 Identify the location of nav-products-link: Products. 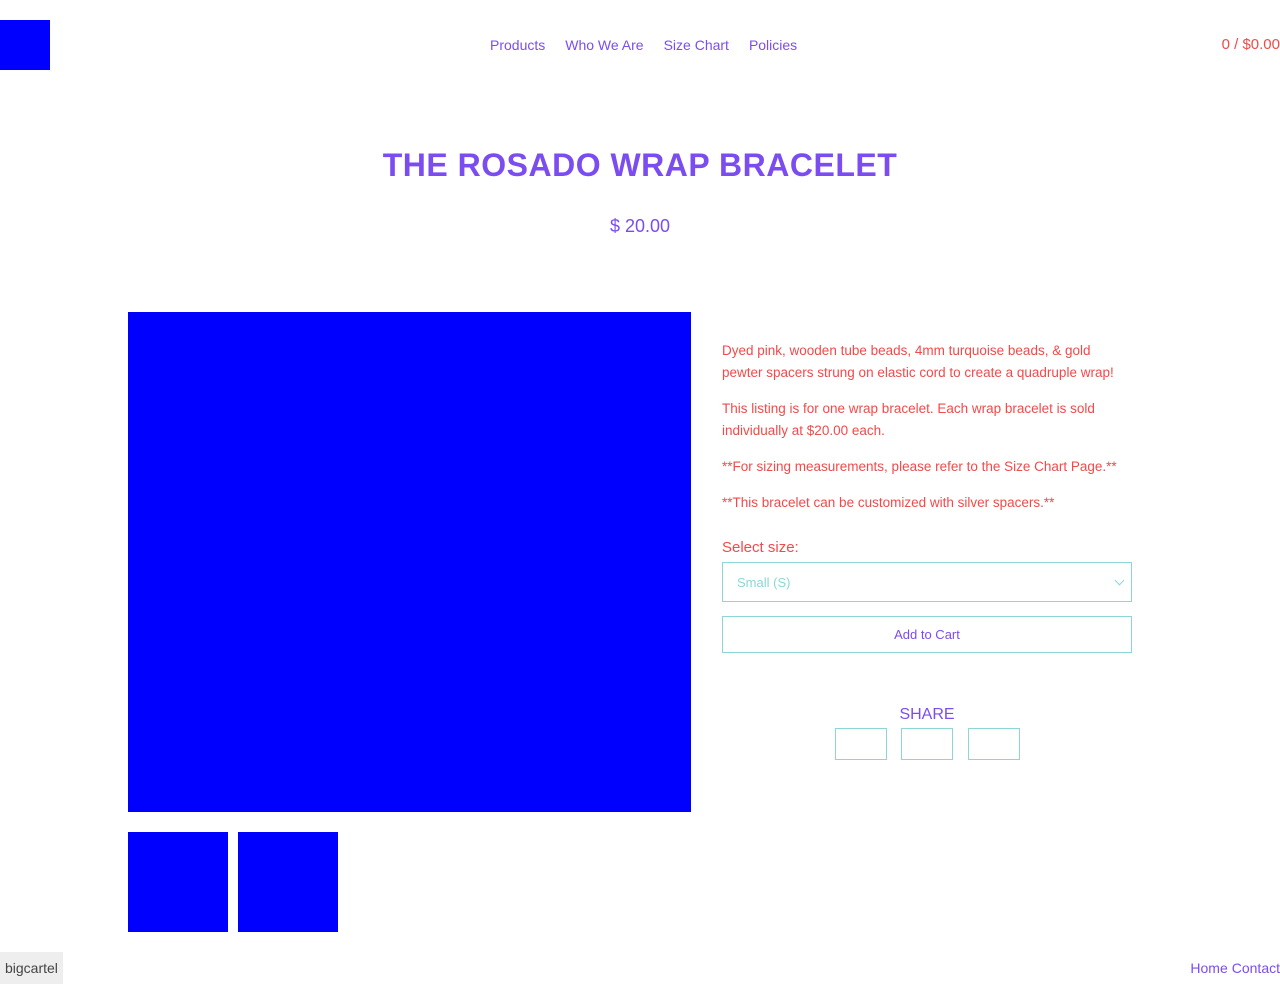
(517, 45).